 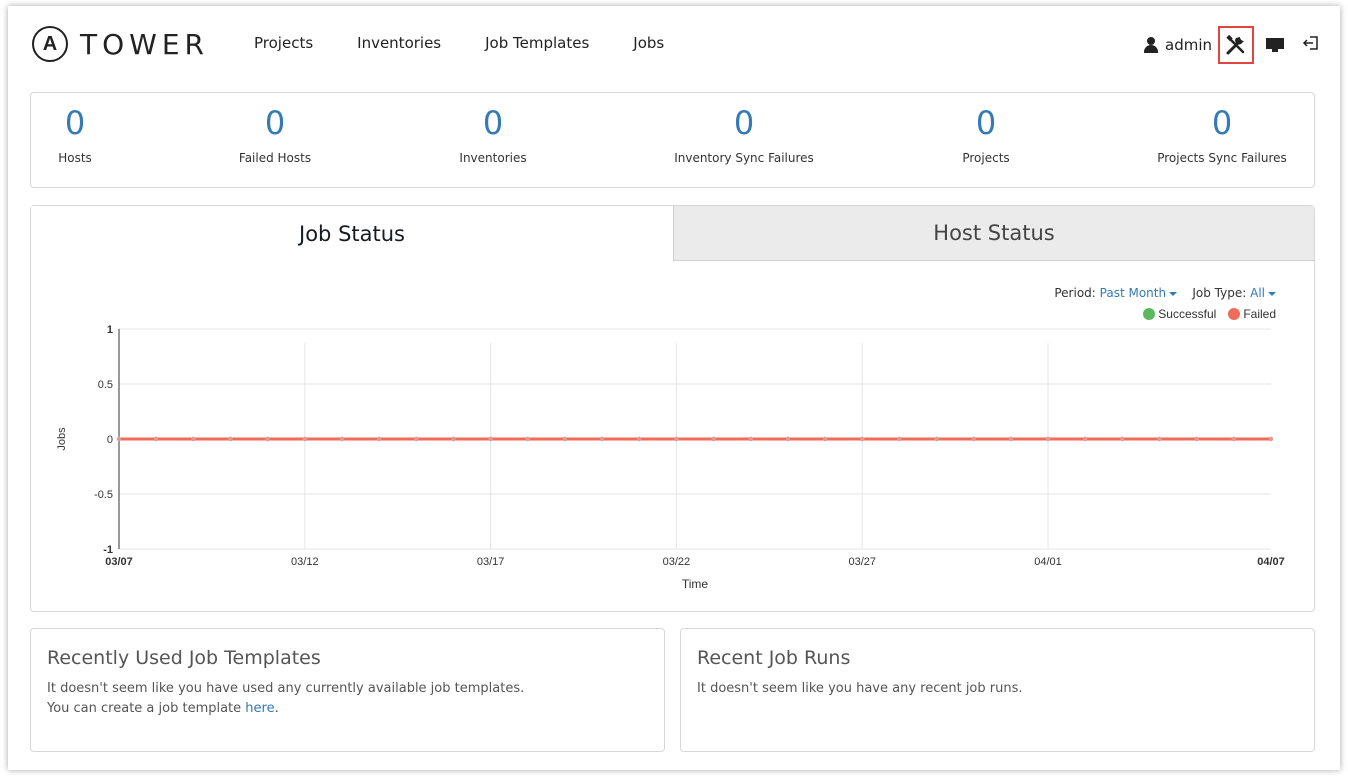 I want to click on recent-templates-title: Recently Used Job Templates, so click(x=184, y=658).